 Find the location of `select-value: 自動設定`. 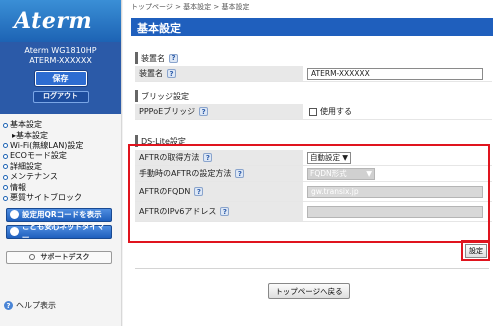

select-value: 自動設定 is located at coordinates (325, 157).